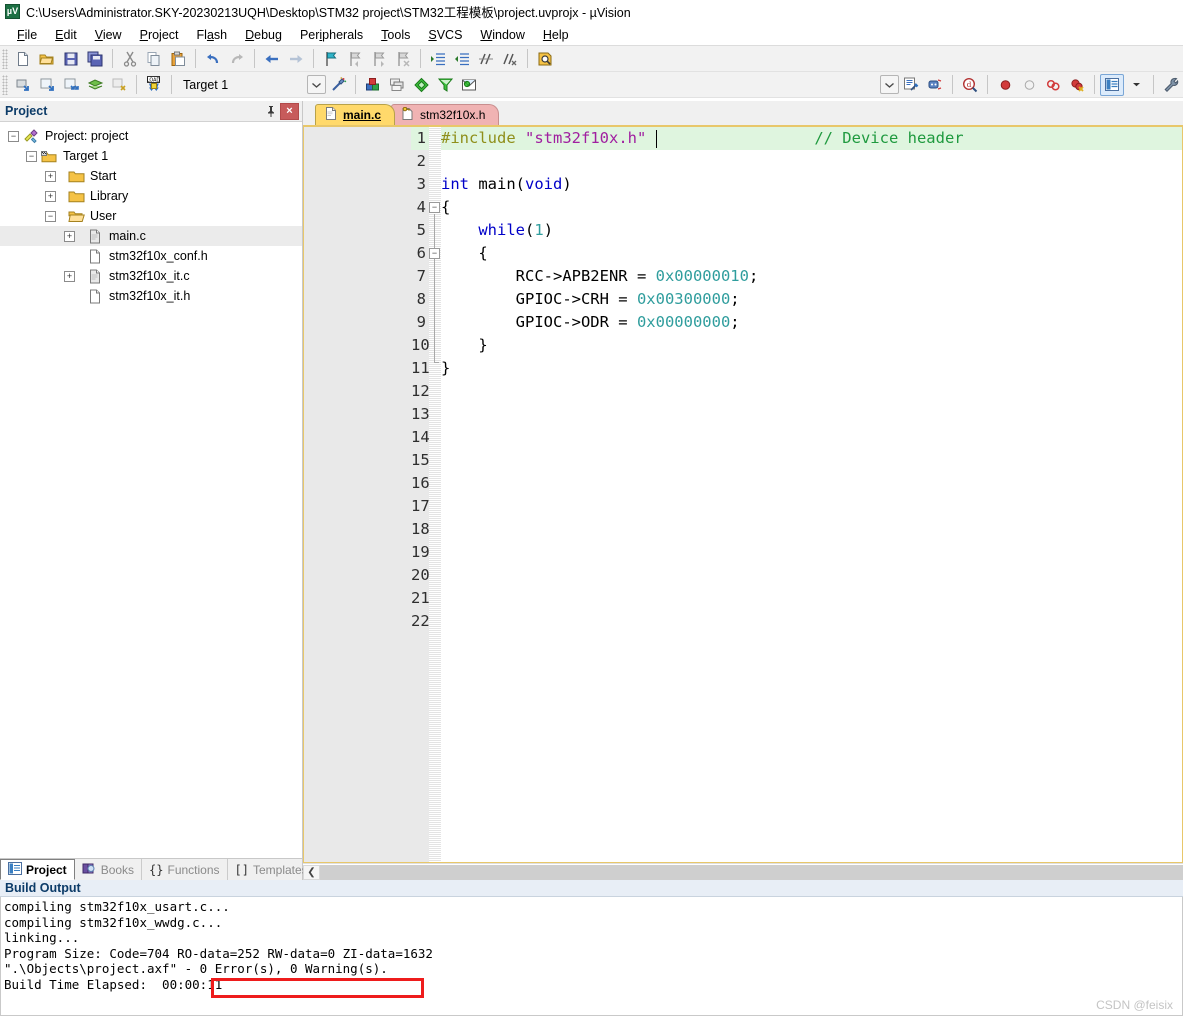  I want to click on manage-runtime-icon, so click(445, 85).